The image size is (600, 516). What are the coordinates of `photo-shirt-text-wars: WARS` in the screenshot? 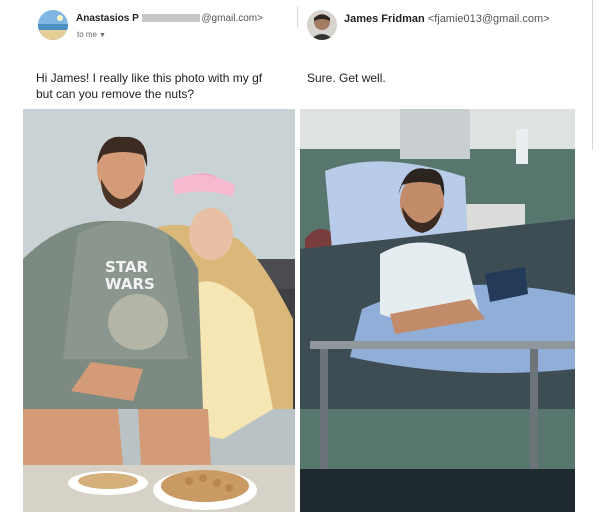 It's located at (130, 284).